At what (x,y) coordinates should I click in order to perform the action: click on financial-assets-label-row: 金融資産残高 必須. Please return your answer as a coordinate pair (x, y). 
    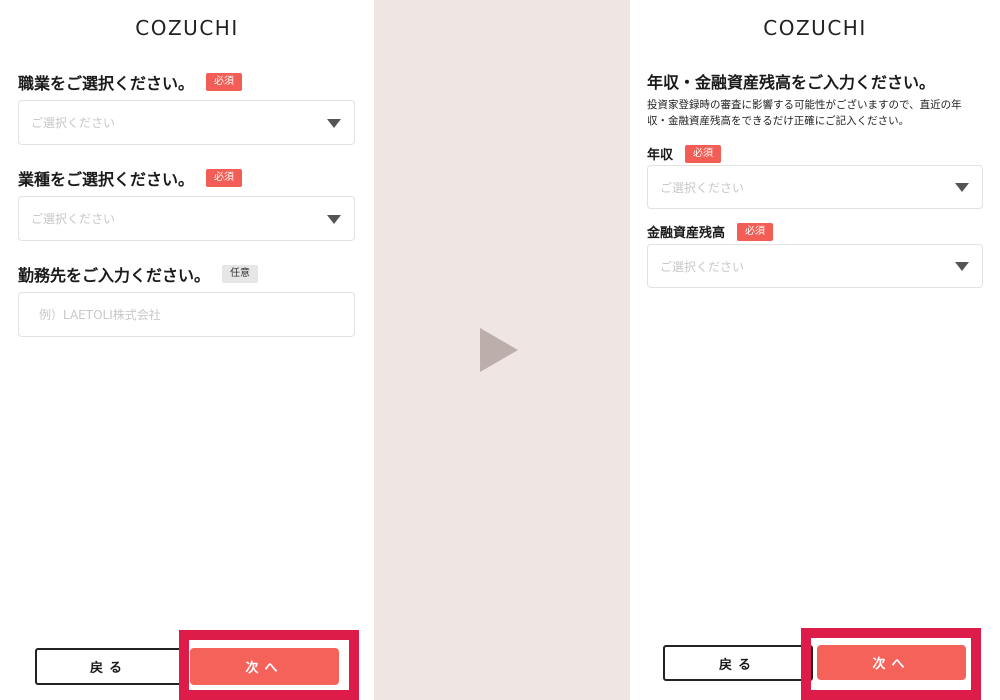
    Looking at the image, I should click on (710, 231).